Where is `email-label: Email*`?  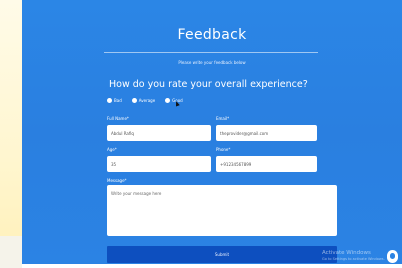
email-label: Email* is located at coordinates (223, 118).